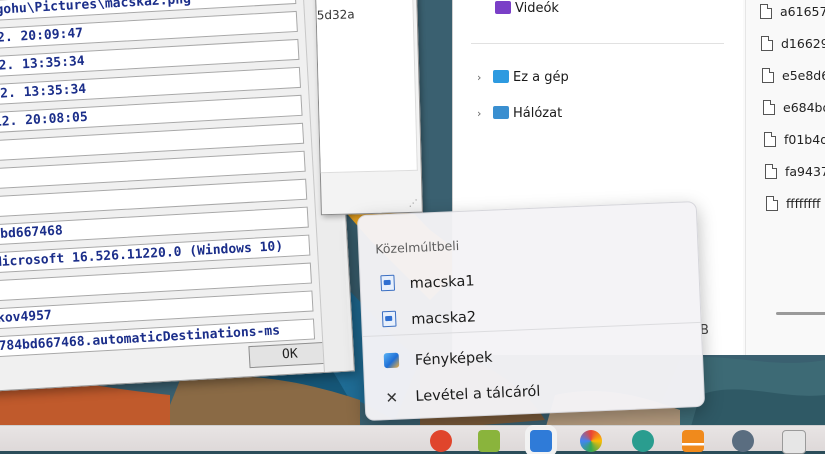  I want to click on file-name: f01b4d, so click(804, 139).